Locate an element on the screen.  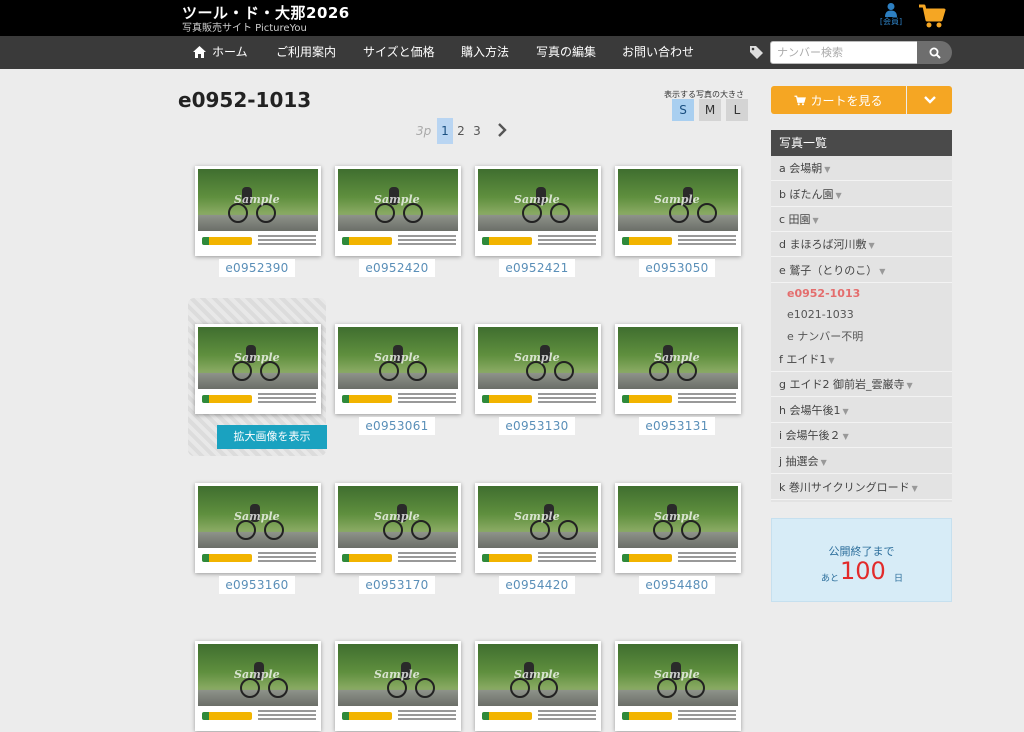
size-l-button: L is located at coordinates (737, 110).